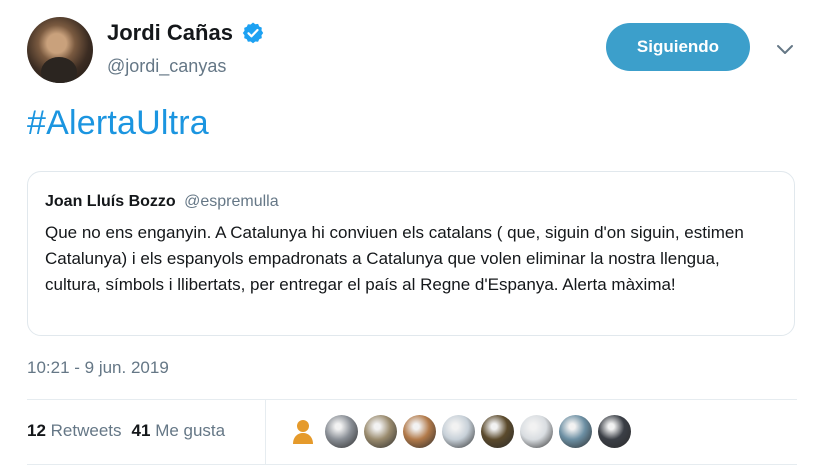 The height and width of the screenshot is (474, 837). What do you see at coordinates (141, 430) in the screenshot?
I see `likes-count: 41` at bounding box center [141, 430].